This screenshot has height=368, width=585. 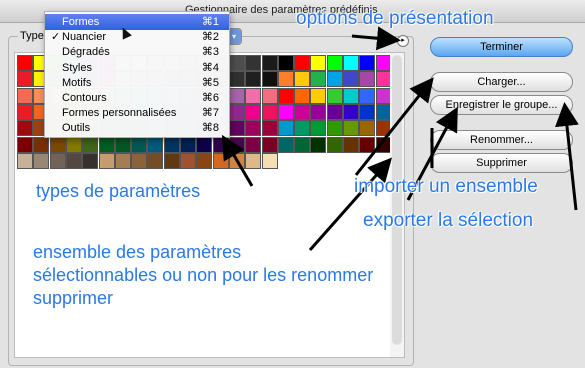 What do you see at coordinates (446, 186) in the screenshot?
I see `annotation-import: importer un ensemble` at bounding box center [446, 186].